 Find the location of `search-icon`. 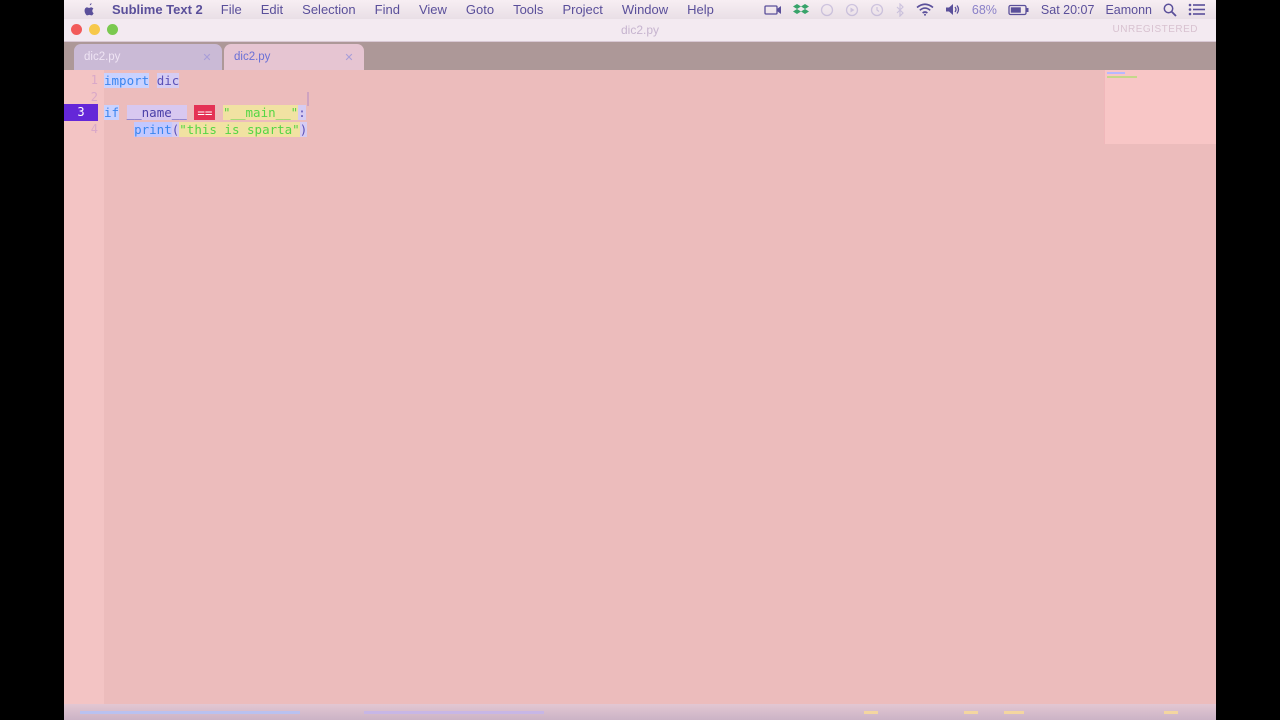

search-icon is located at coordinates (1170, 10).